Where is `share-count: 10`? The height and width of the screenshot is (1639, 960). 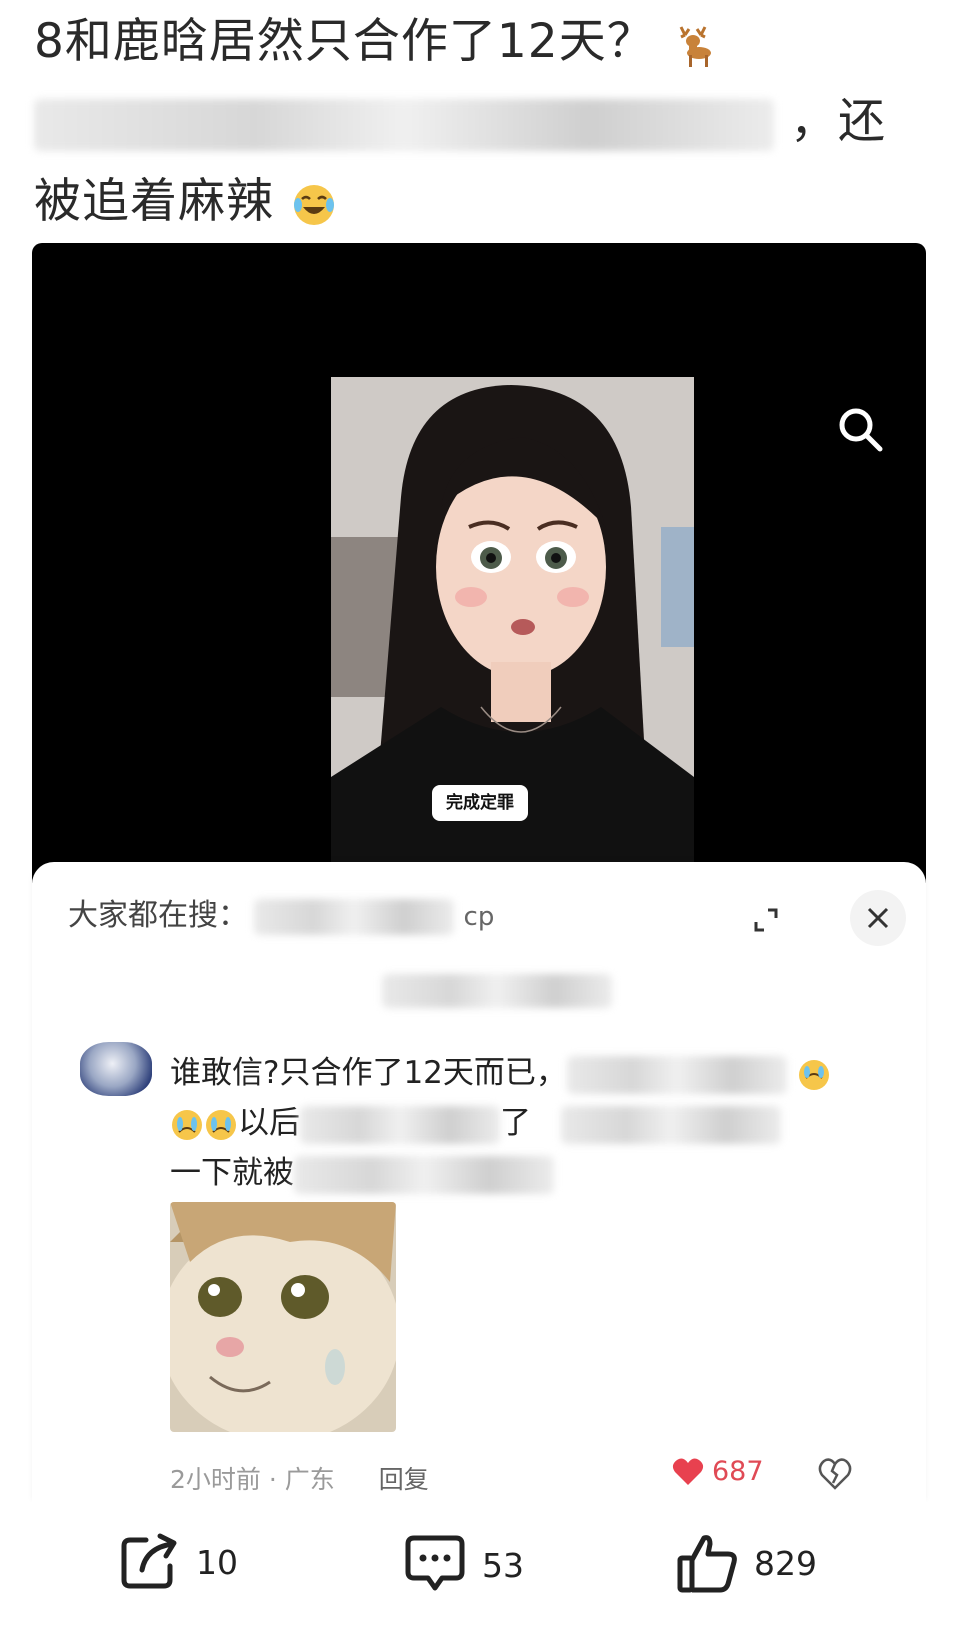
share-count: 10 is located at coordinates (217, 1562).